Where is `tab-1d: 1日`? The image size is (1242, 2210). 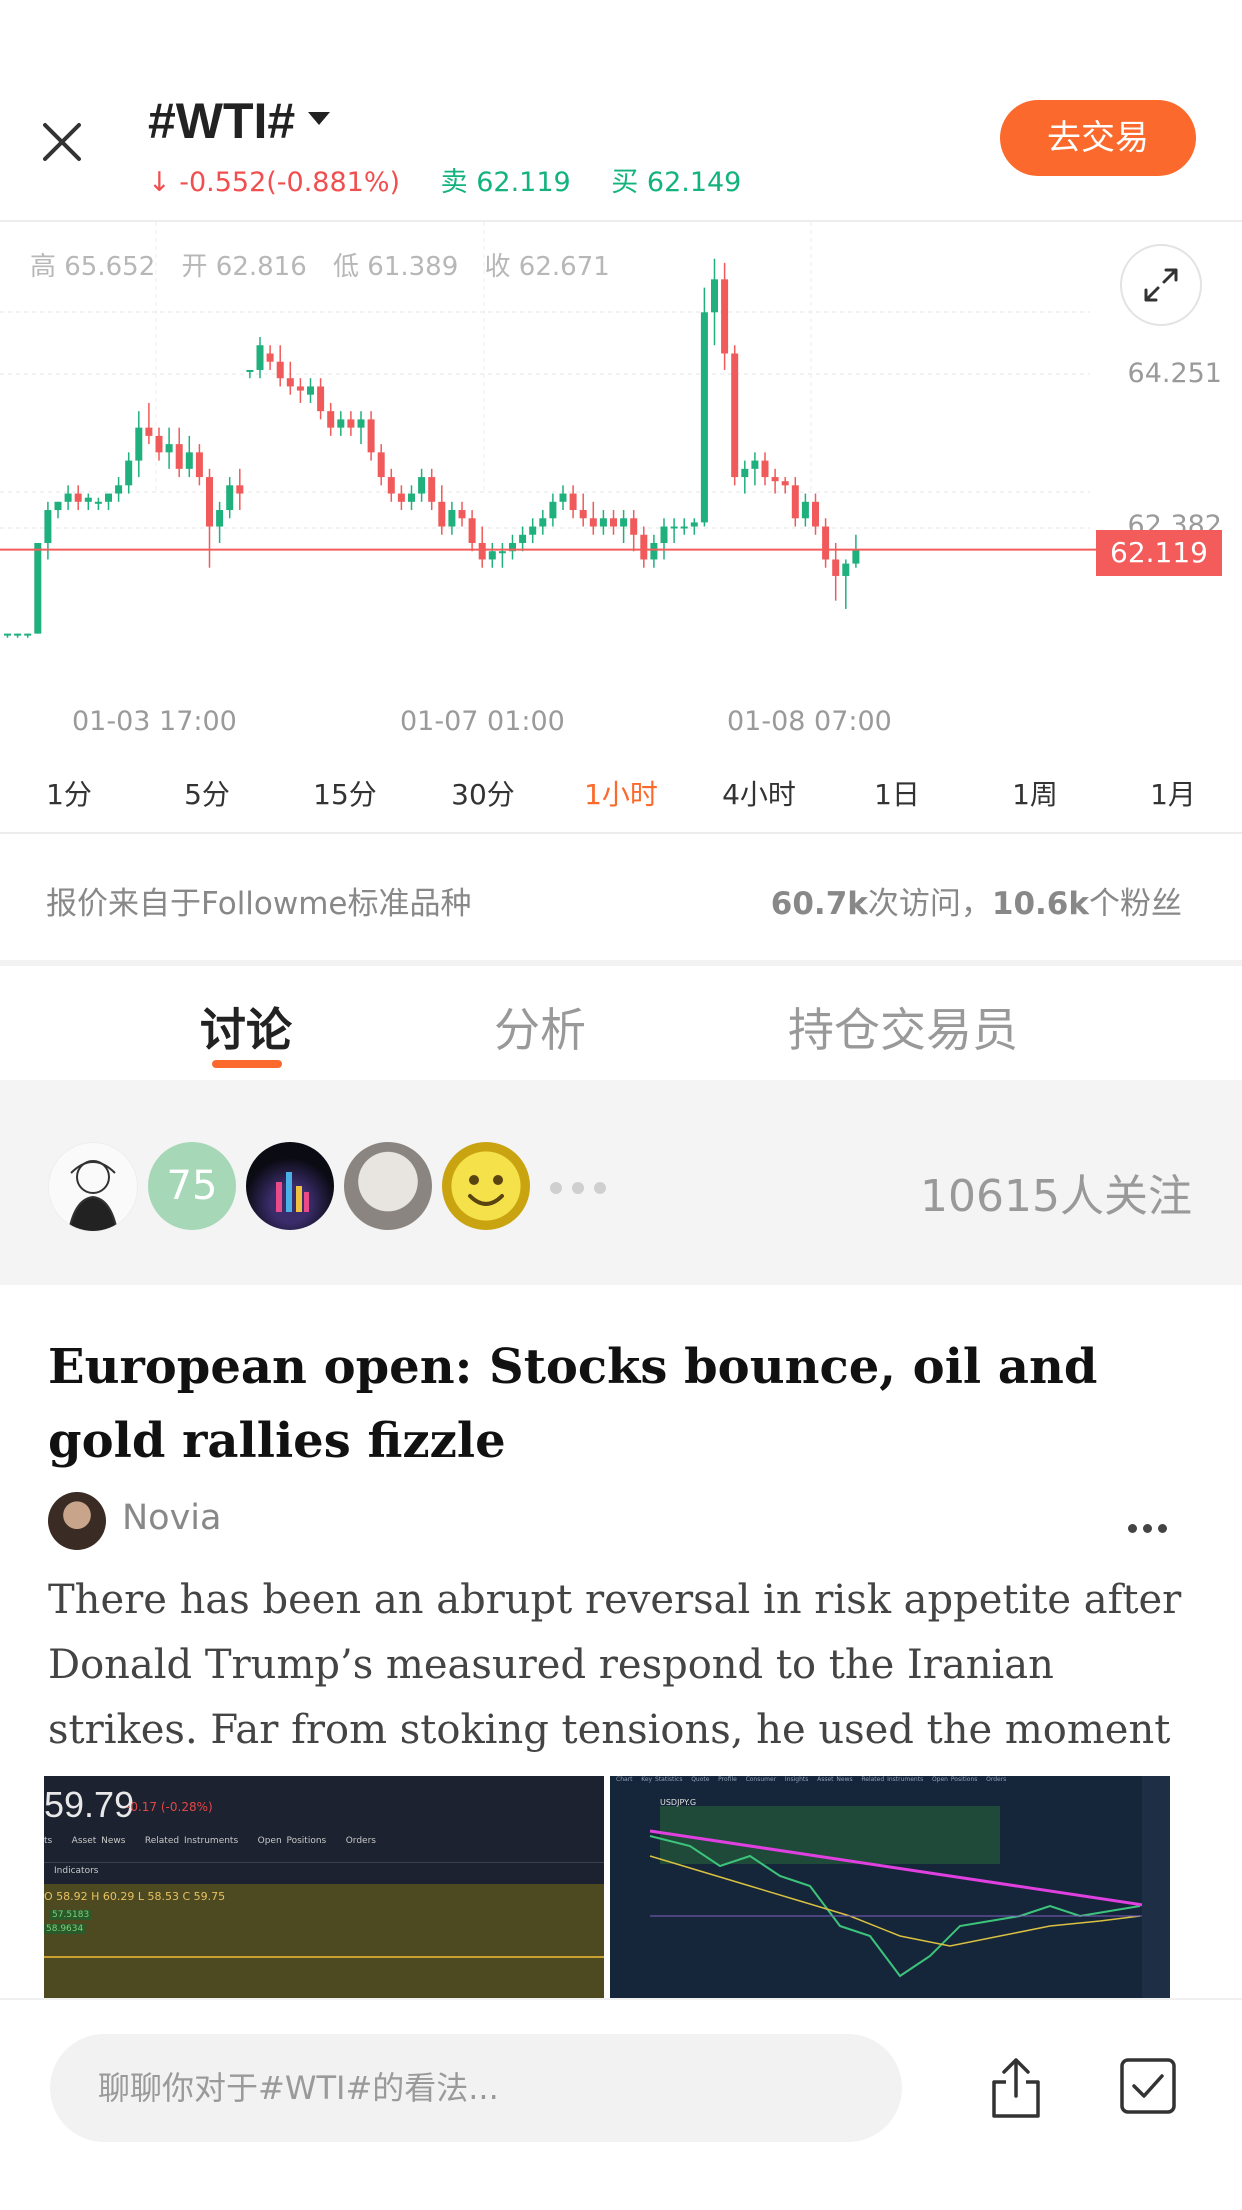
tab-1d: 1日 is located at coordinates (897, 795).